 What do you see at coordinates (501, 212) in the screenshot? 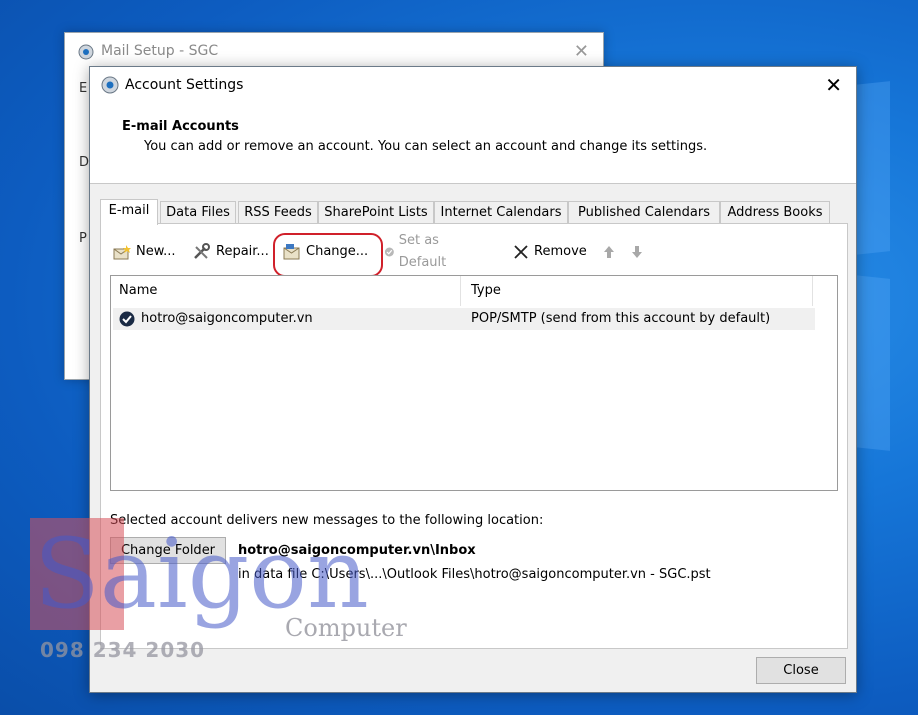
I see `tab-internet-calendars: Internet Calendars` at bounding box center [501, 212].